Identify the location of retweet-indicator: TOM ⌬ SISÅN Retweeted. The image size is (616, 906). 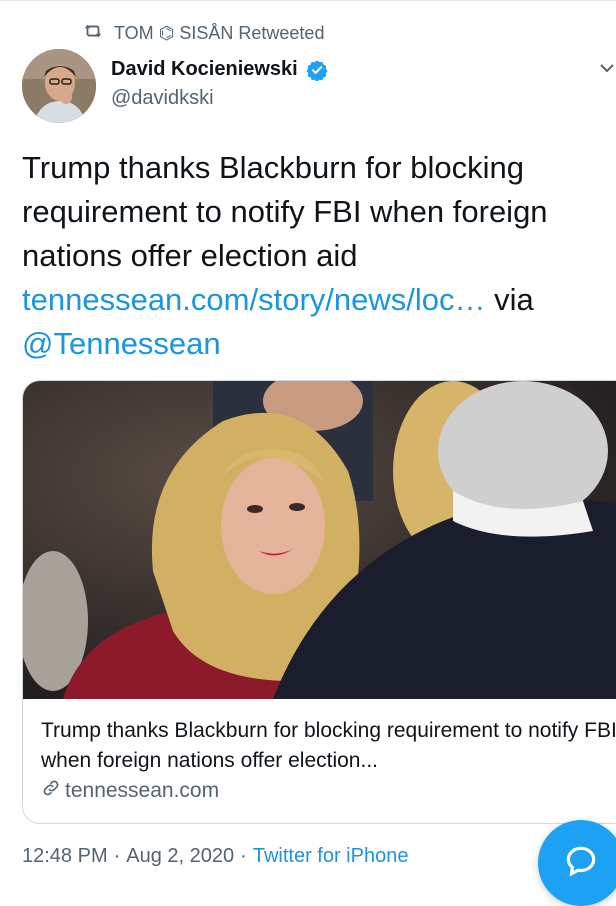
(203, 33).